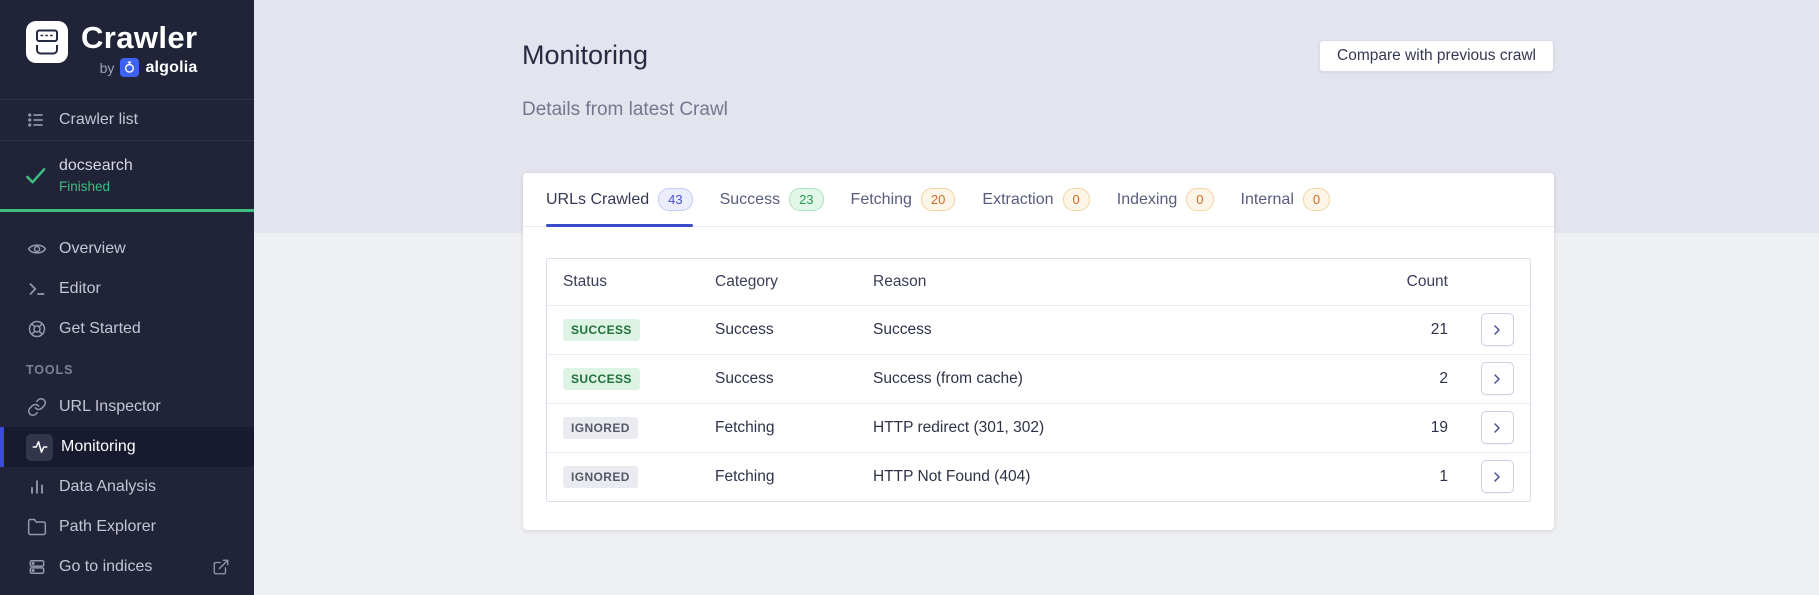 The image size is (1819, 595). Describe the element at coordinates (1436, 56) in the screenshot. I see `compare-previous-crawl-button: Compare with previous crawl` at that location.